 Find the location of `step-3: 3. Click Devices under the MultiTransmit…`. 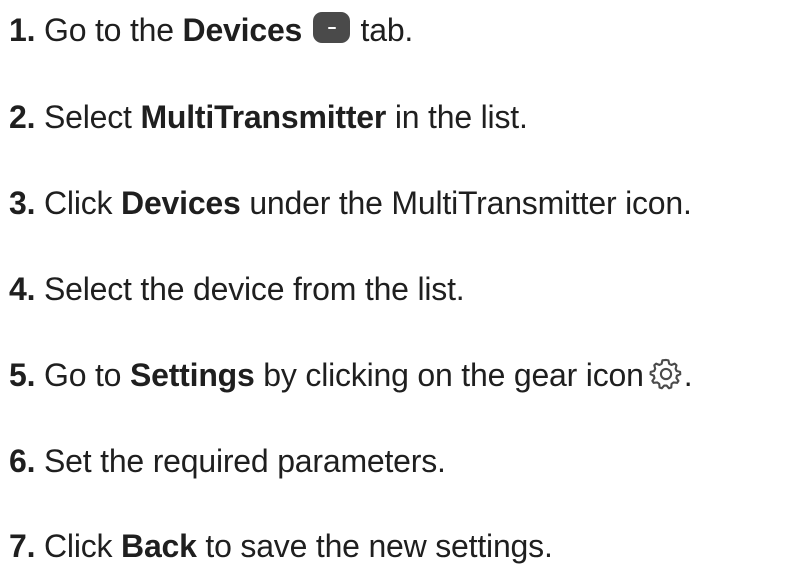

step-3: 3. Click Devices under the MultiTransmit… is located at coordinates (350, 203).